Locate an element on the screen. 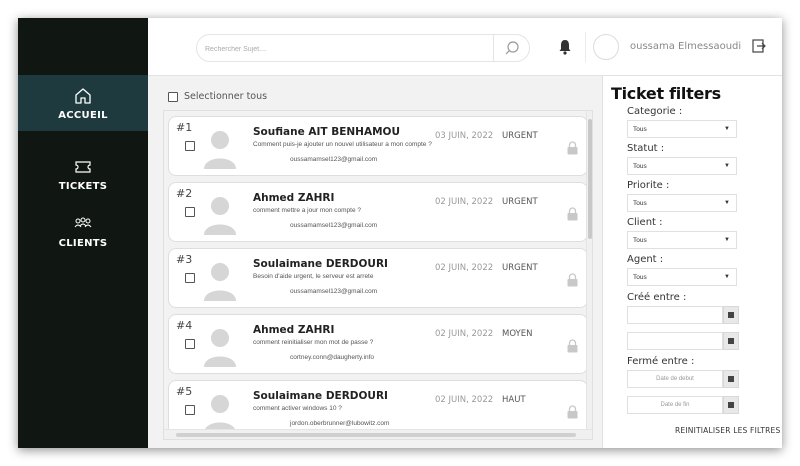  sidebar-item-accueil: ACCUEIL is located at coordinates (83, 103).